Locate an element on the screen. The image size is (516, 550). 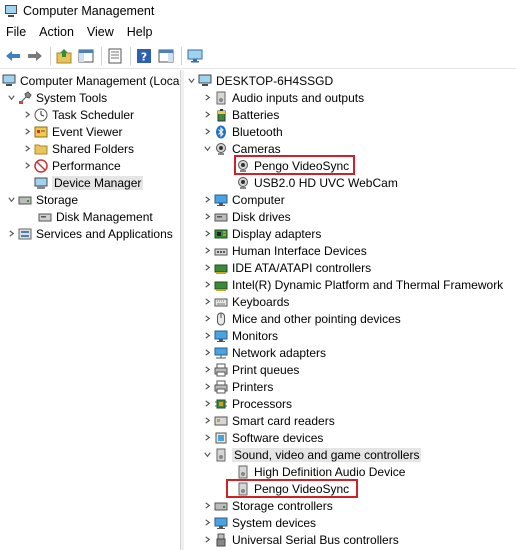
event-viewer-icon is located at coordinates (41, 132).